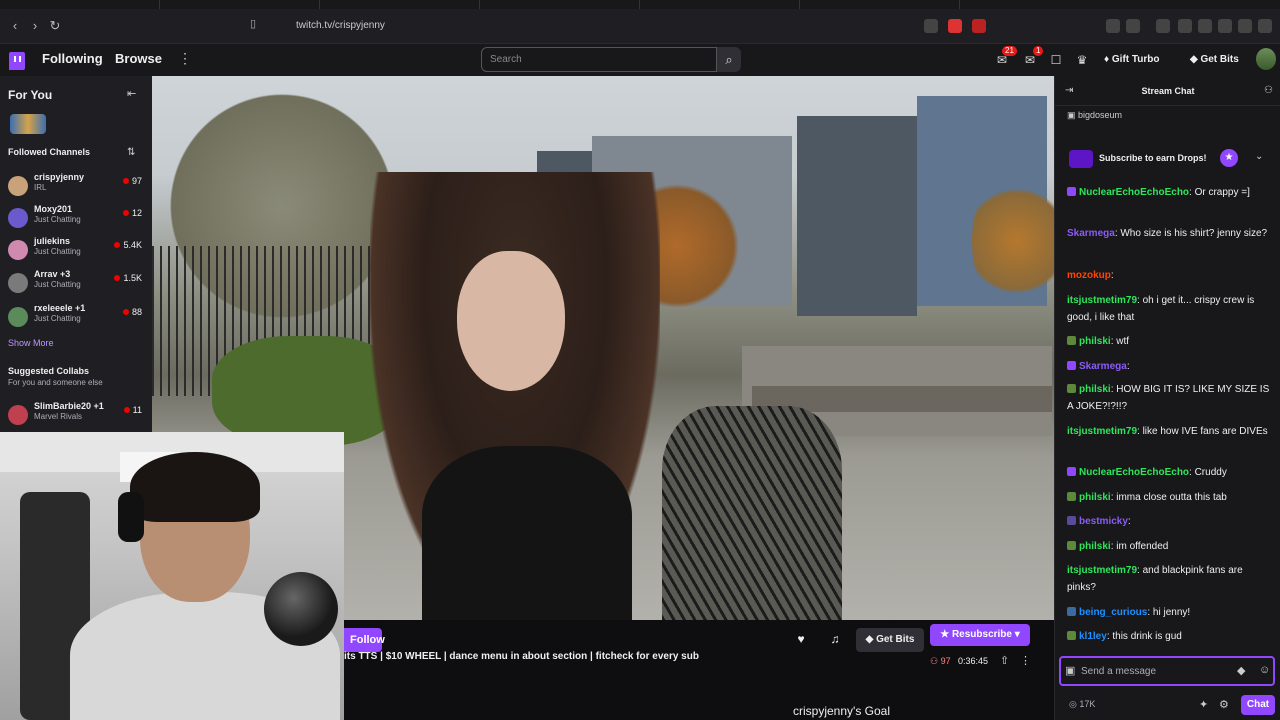 This screenshot has width=1280, height=720. I want to click on resubscribe-button: ★ Resubscribe ▾, so click(980, 635).